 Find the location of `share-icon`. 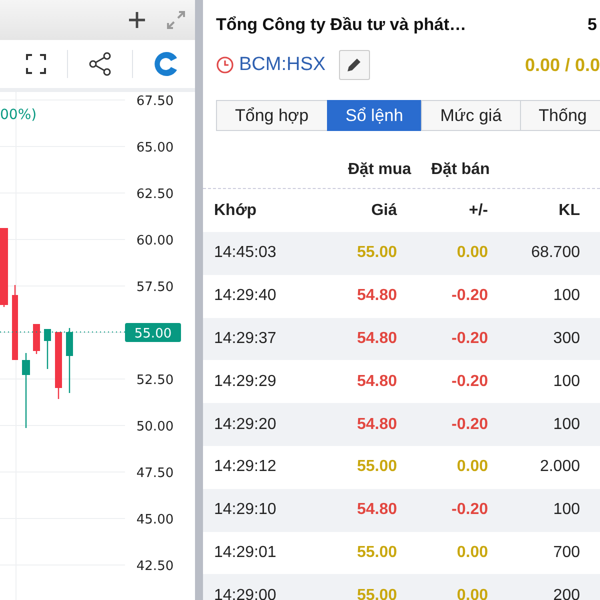

share-icon is located at coordinates (100, 64).